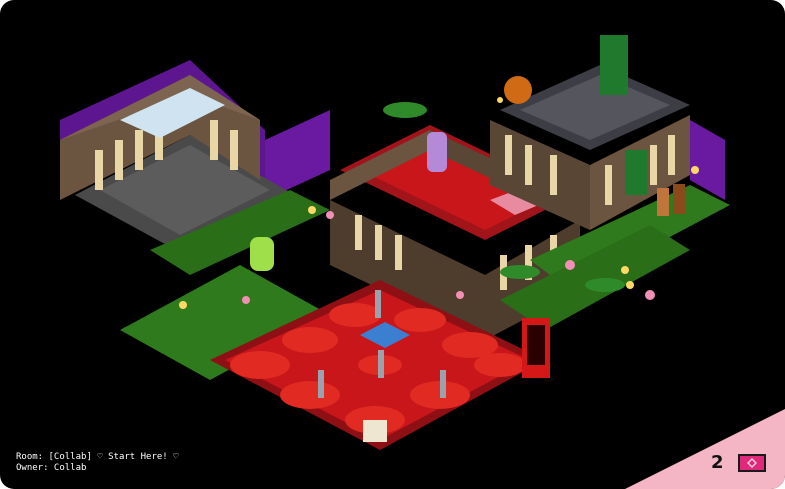  I want to click on pink-diamond-ticket-icon, so click(752, 463).